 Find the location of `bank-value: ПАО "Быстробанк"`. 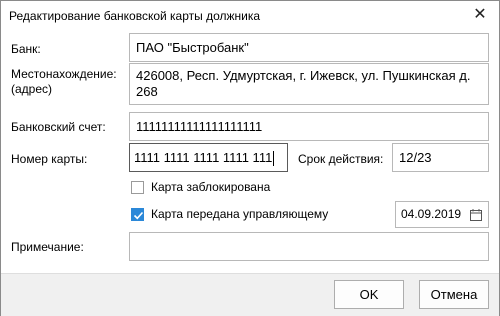

bank-value: ПАО "Быстробанк" is located at coordinates (192, 47).